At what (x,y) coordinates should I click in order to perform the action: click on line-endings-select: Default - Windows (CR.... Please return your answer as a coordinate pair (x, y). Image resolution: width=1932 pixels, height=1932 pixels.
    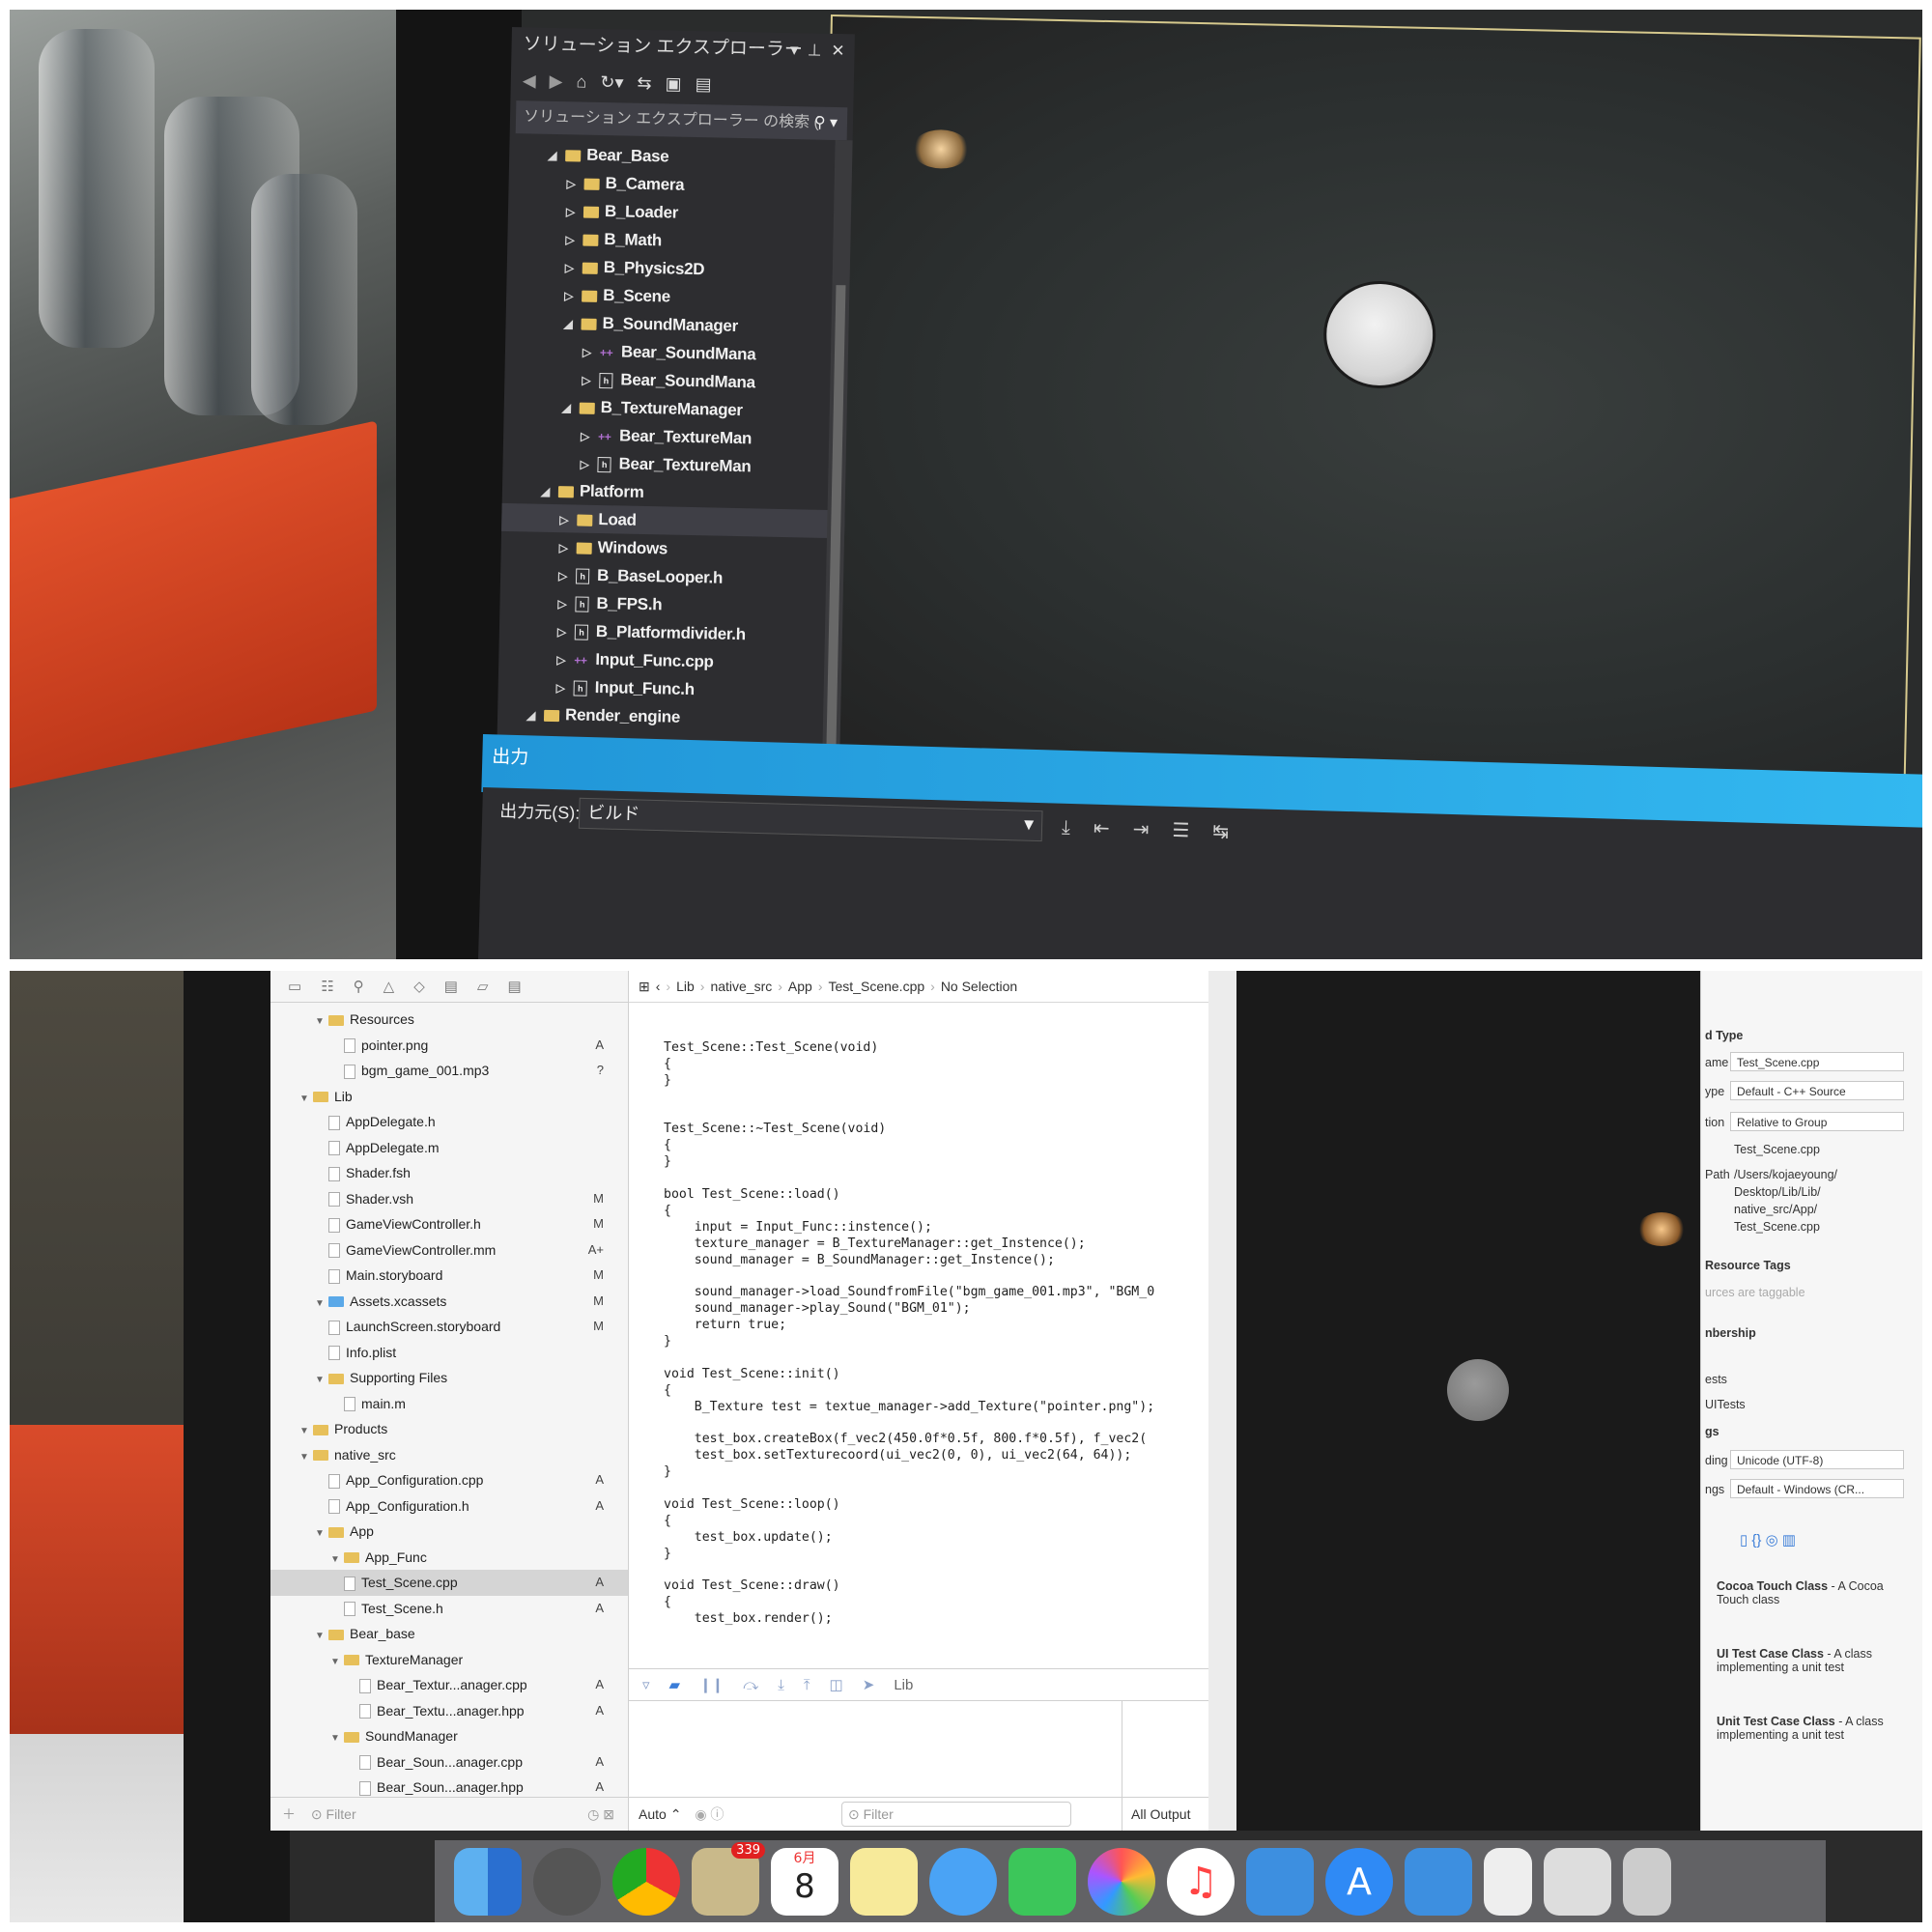
    Looking at the image, I should click on (1817, 1488).